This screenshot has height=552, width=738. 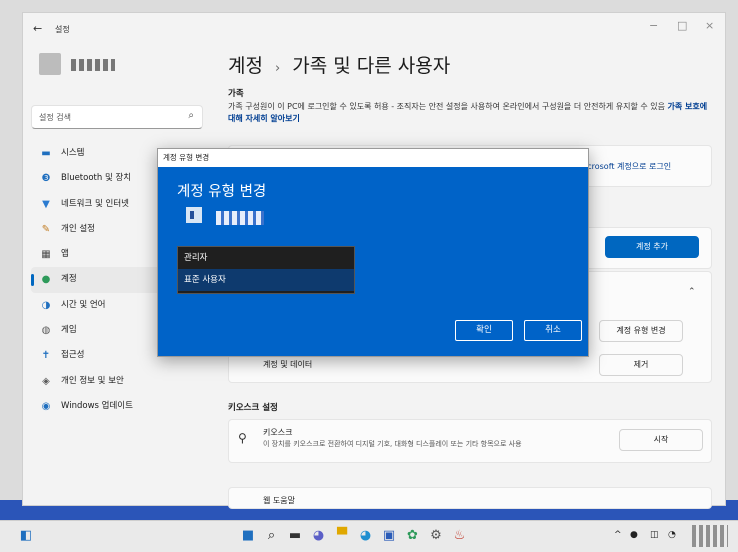 I want to click on time-language-icon: ◑, so click(x=46, y=305).